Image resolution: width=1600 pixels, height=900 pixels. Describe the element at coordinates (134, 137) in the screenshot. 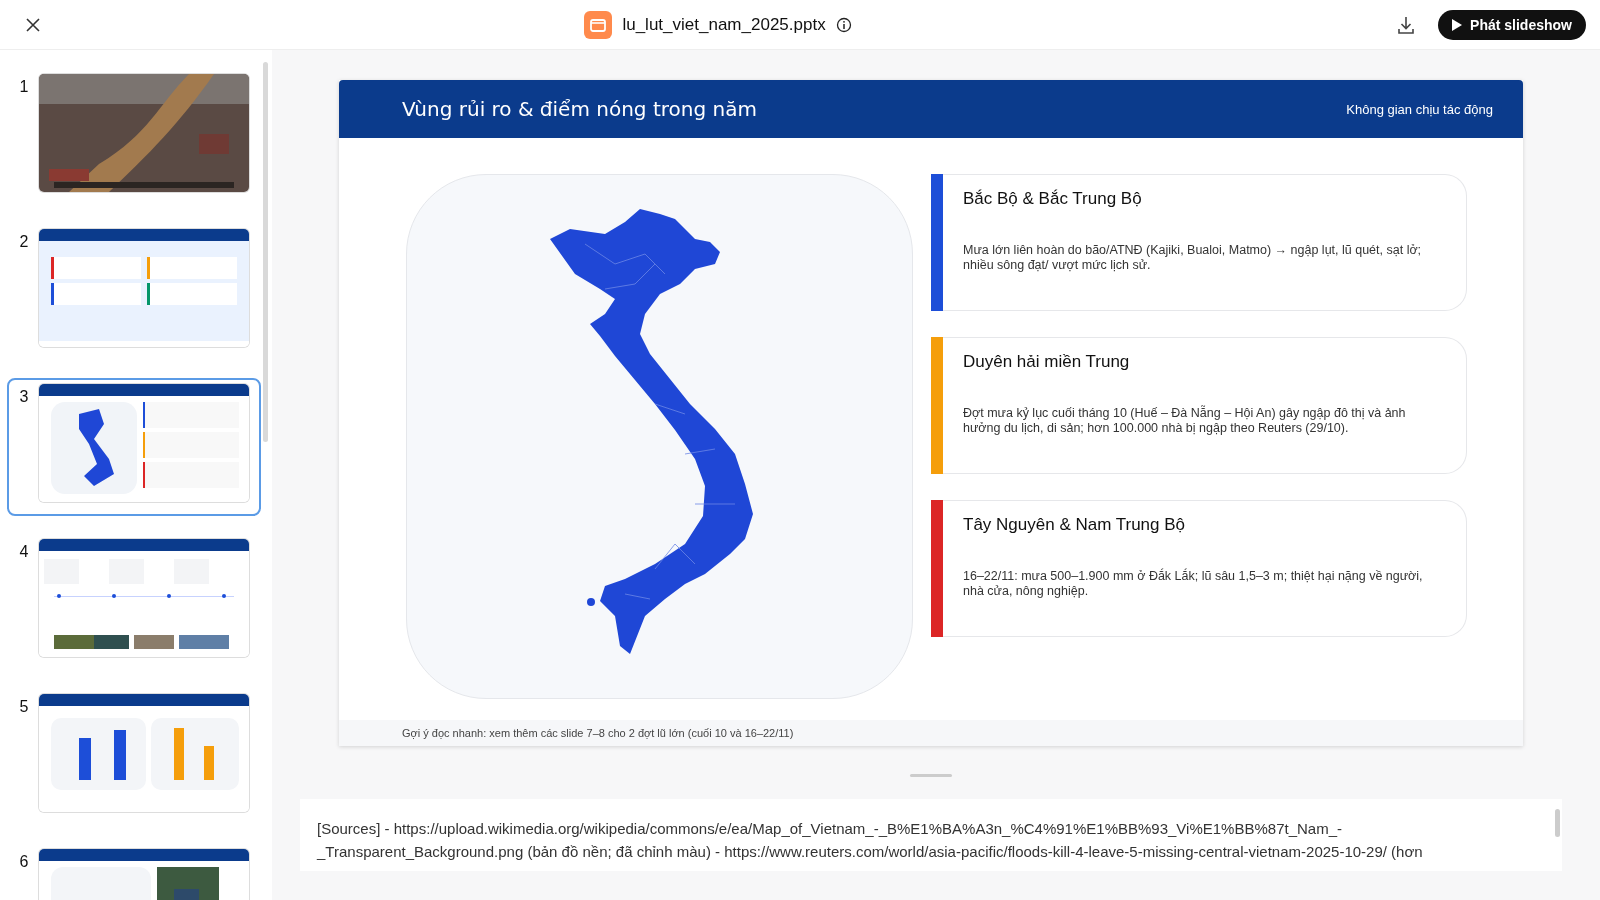

I see `slide-thumbnail: 1` at that location.